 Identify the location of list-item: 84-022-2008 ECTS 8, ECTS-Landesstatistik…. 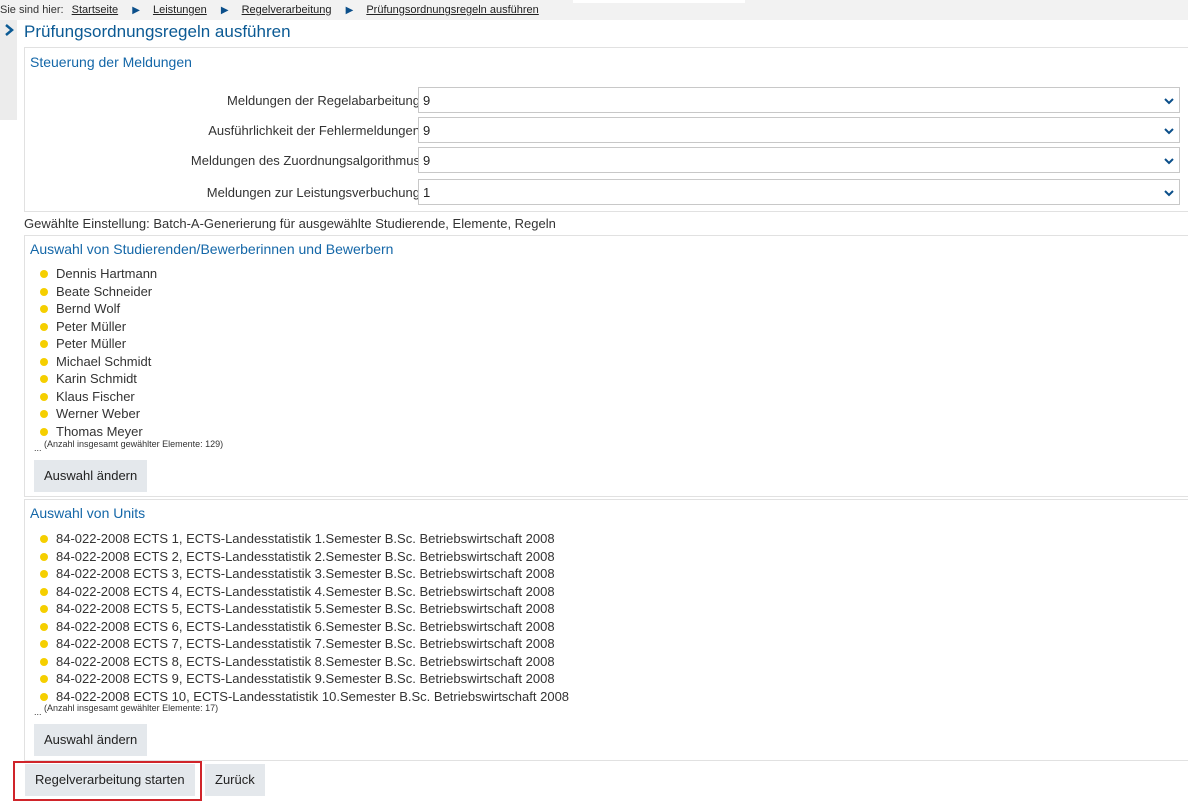
(304, 662).